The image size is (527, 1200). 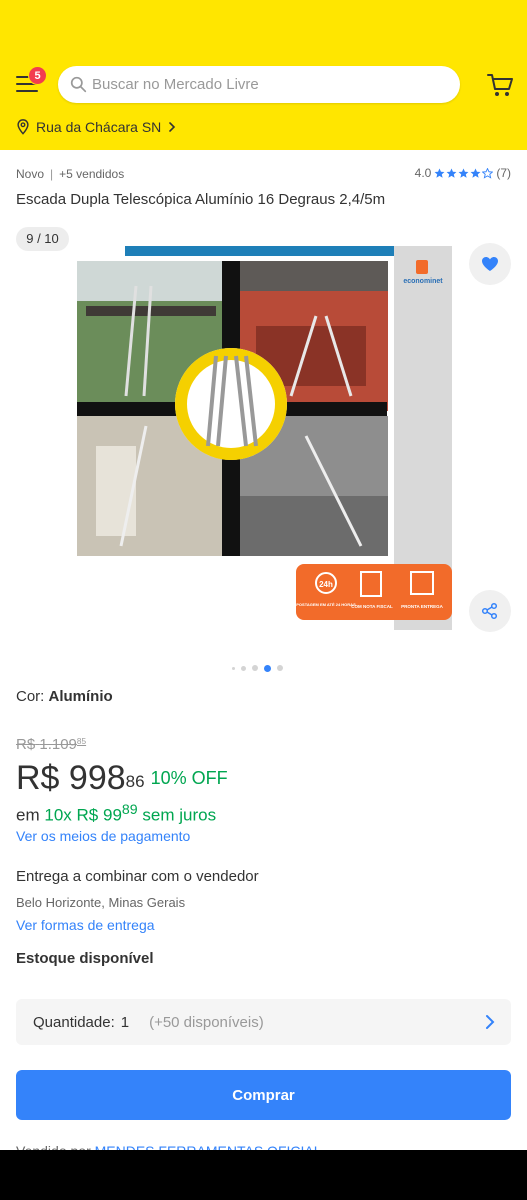 What do you see at coordinates (99, 127) in the screenshot?
I see `location-text: Rua da Chácara SN` at bounding box center [99, 127].